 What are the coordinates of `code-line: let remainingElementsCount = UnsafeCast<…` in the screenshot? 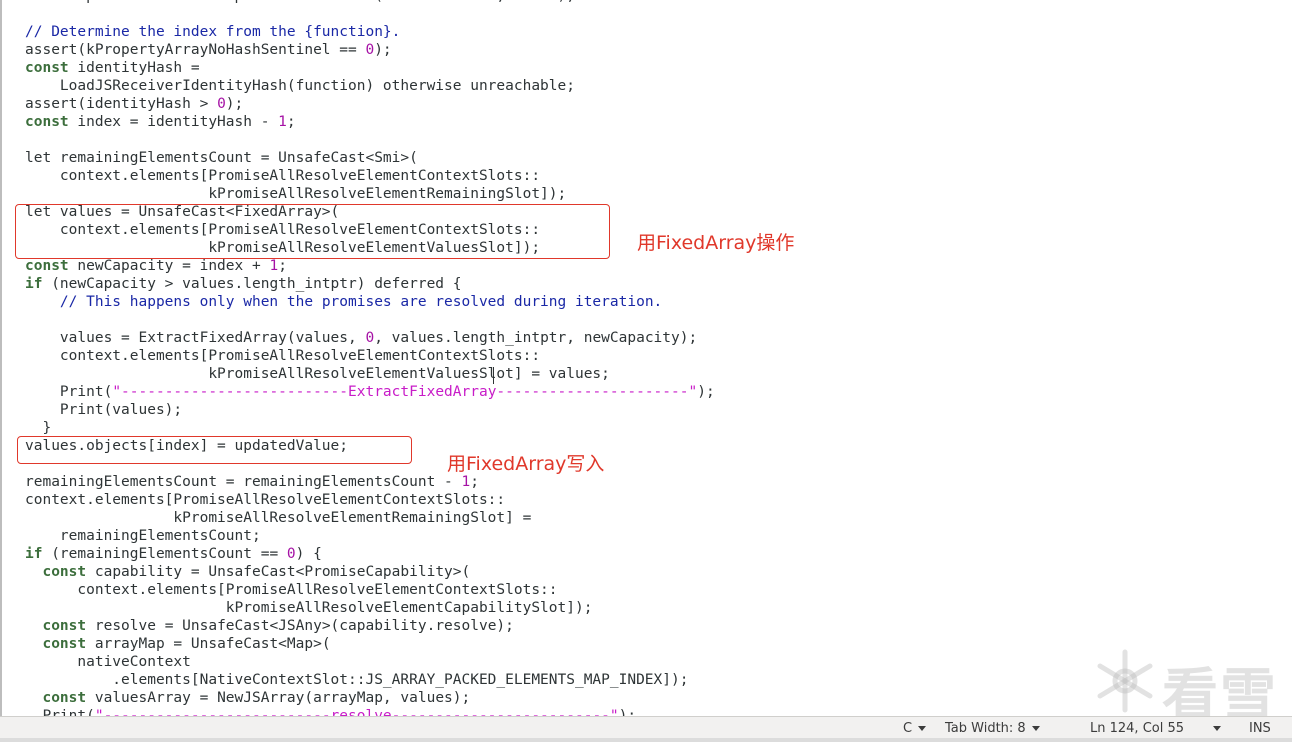 It's located at (370, 158).